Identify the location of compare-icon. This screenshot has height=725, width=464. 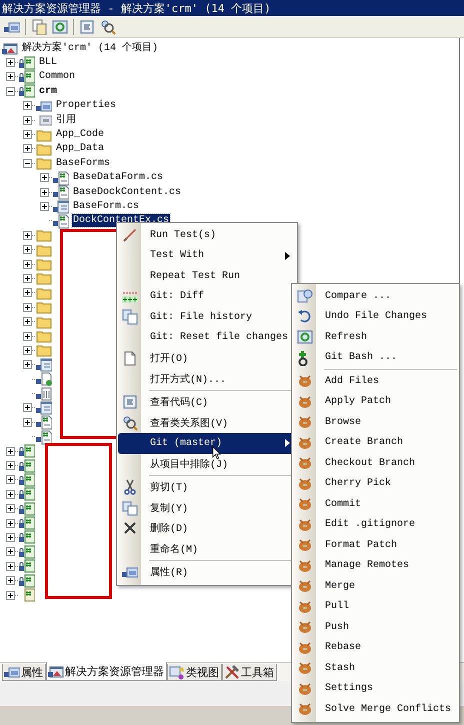
(305, 296).